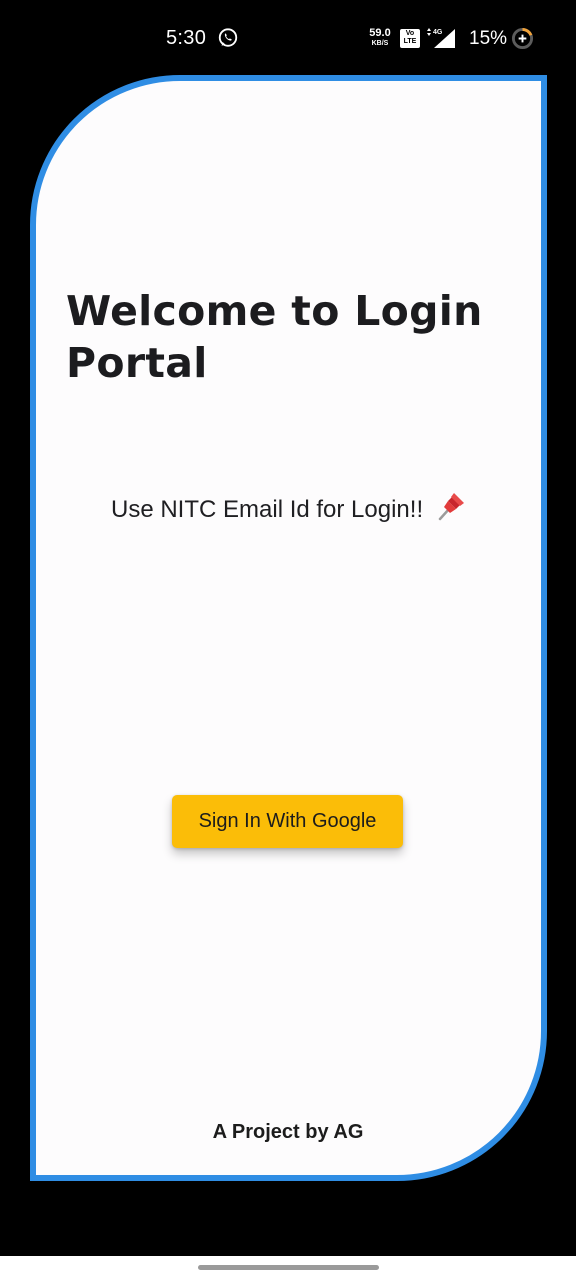 This screenshot has height=1280, width=576. Describe the element at coordinates (274, 337) in the screenshot. I see `page-title: Welcome to Login Portal` at that location.